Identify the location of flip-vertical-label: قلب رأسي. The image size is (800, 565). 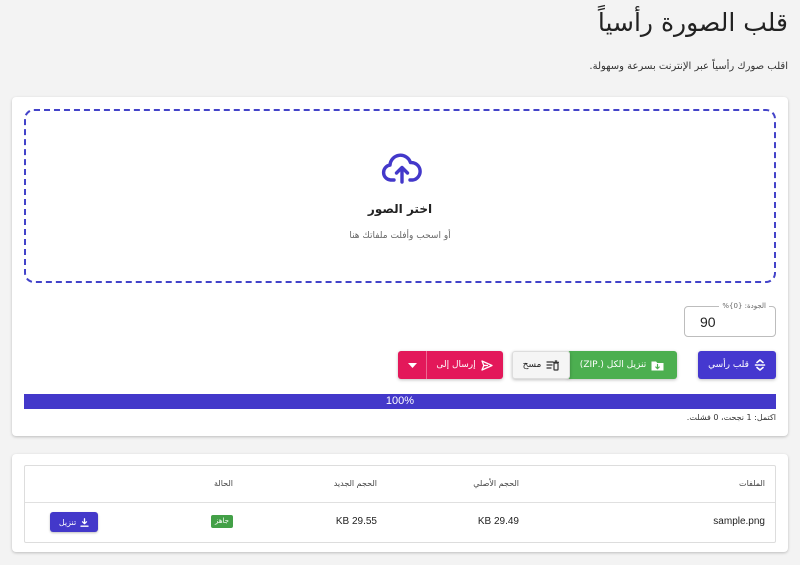
(728, 365).